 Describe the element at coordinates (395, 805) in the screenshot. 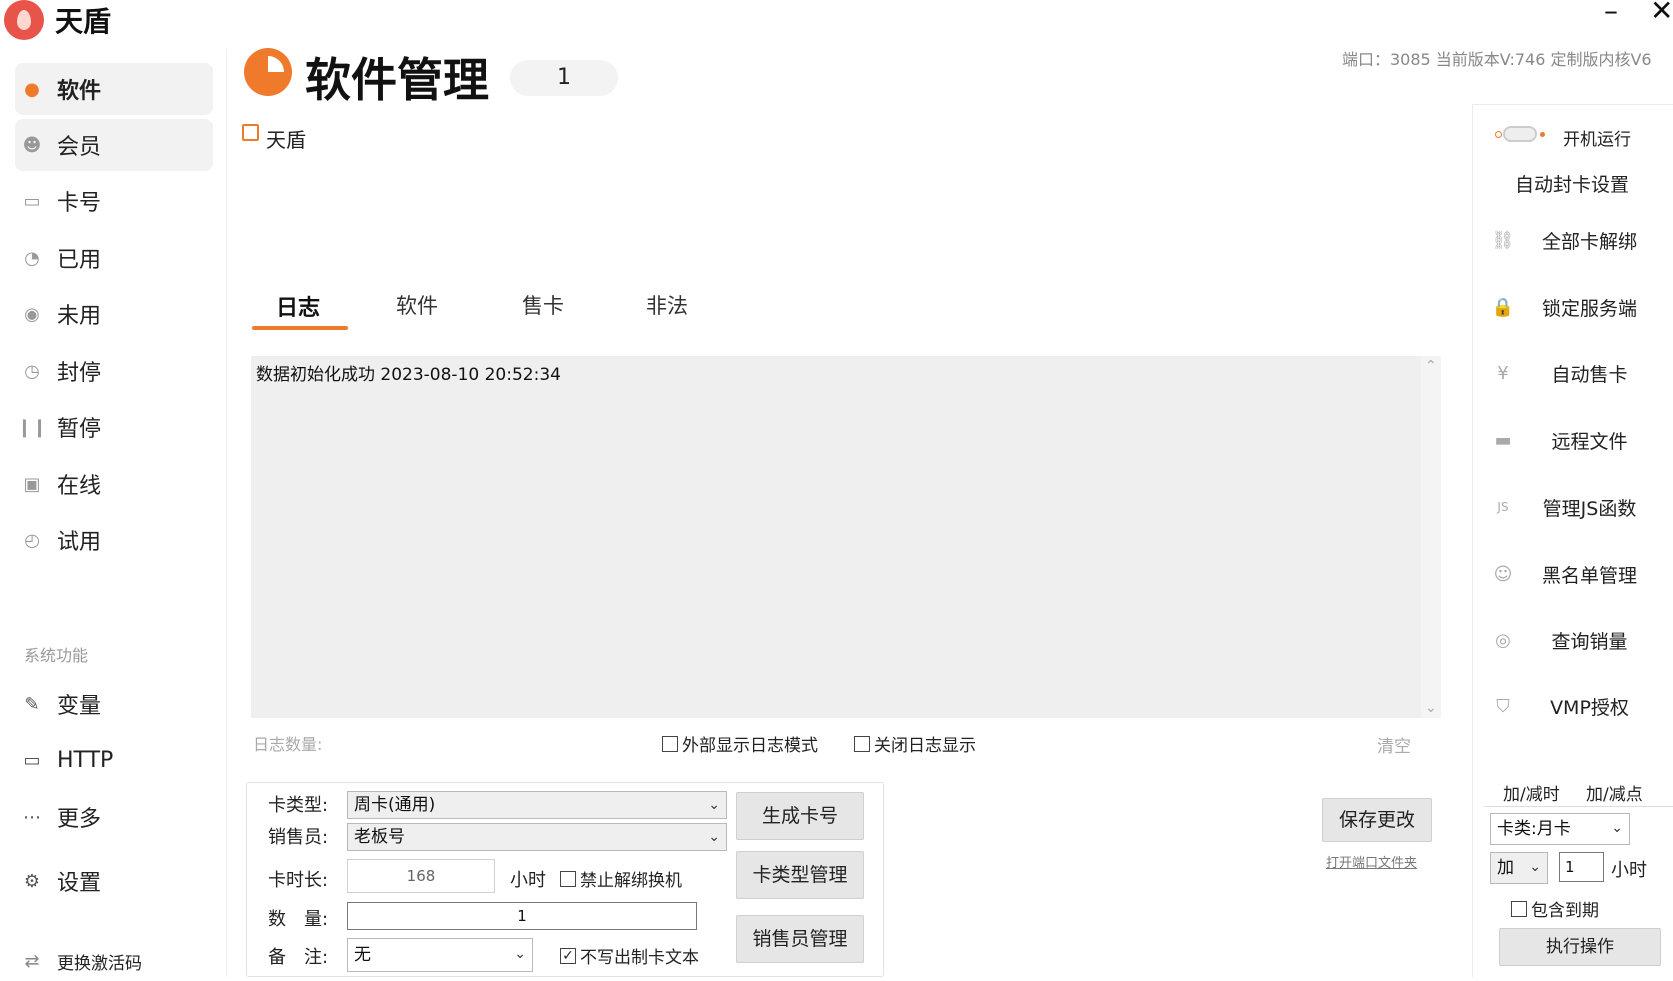

I see `card-type-value: 周卡(通用)` at that location.